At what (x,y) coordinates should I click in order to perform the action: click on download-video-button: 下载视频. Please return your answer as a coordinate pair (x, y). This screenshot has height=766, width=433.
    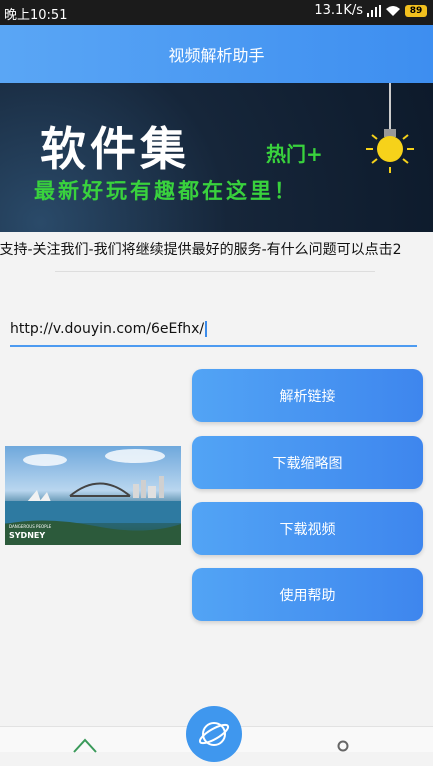
    Looking at the image, I should click on (307, 528).